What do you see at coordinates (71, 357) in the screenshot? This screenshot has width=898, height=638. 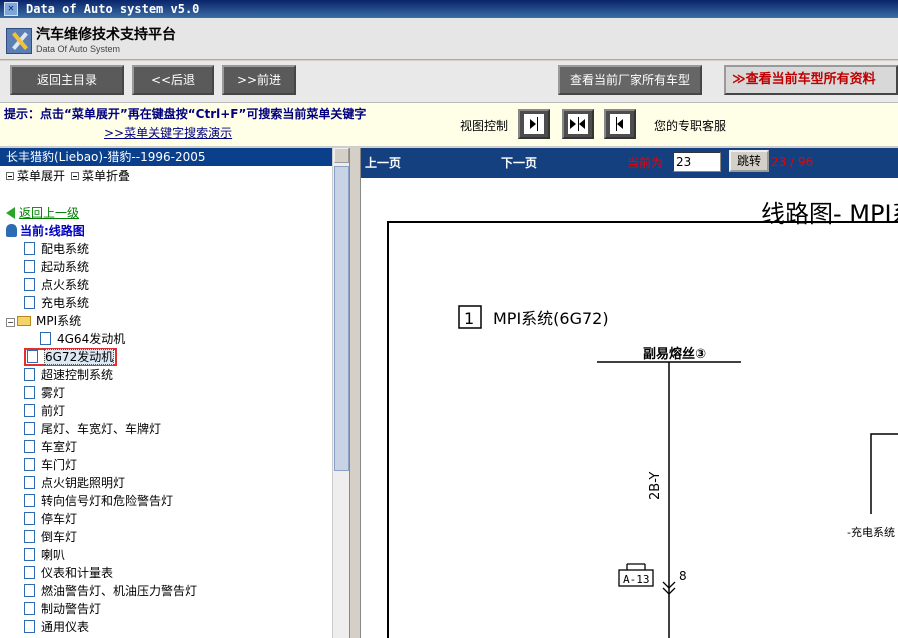 I see `selected-highlight: 6G72发动机` at bounding box center [71, 357].